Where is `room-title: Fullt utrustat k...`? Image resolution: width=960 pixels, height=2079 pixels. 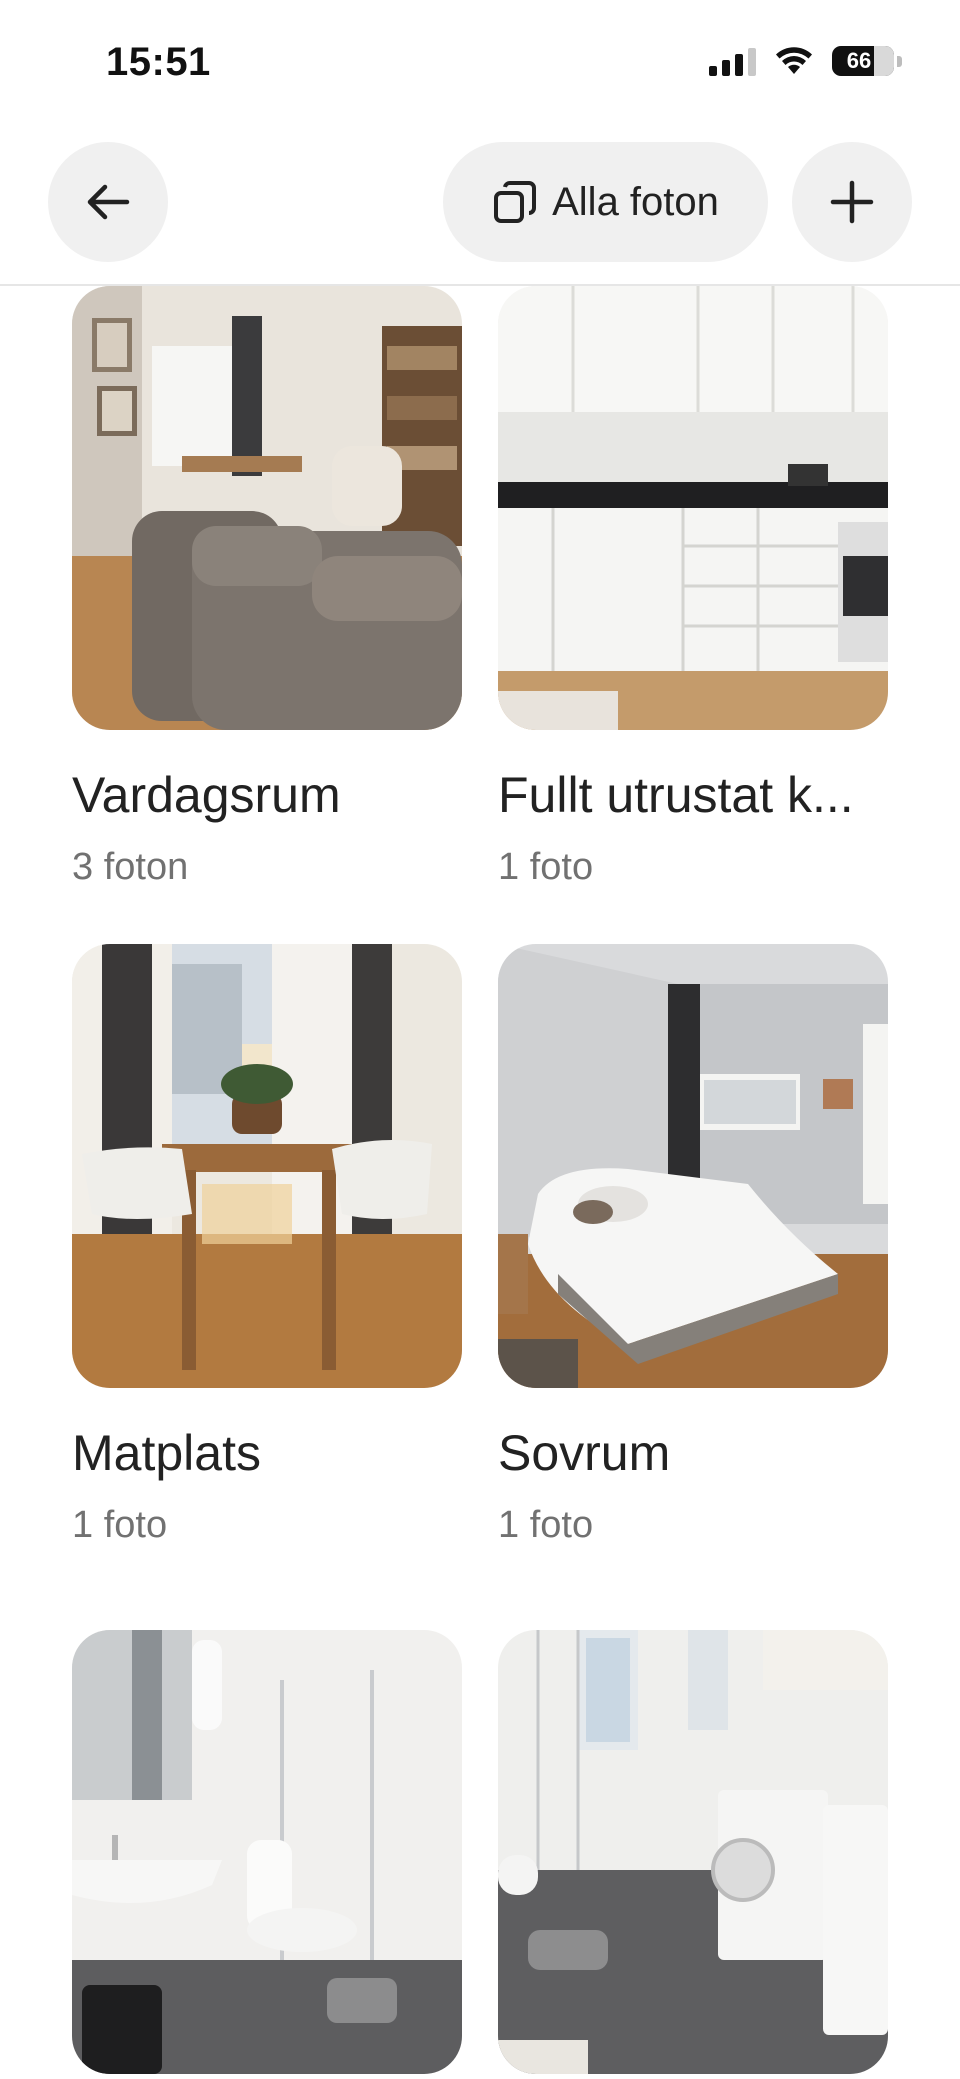 room-title: Fullt utrustat k... is located at coordinates (676, 795).